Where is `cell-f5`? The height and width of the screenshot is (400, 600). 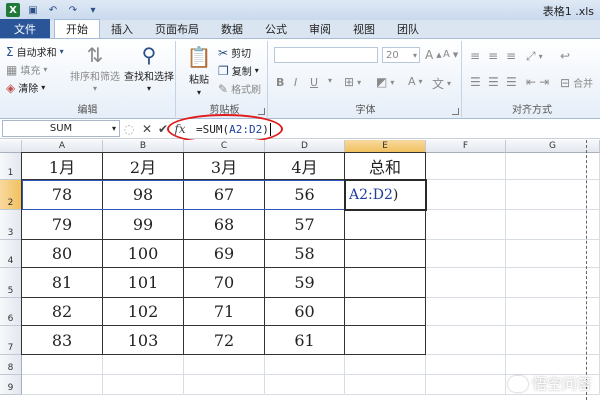 cell-f5 is located at coordinates (466, 283).